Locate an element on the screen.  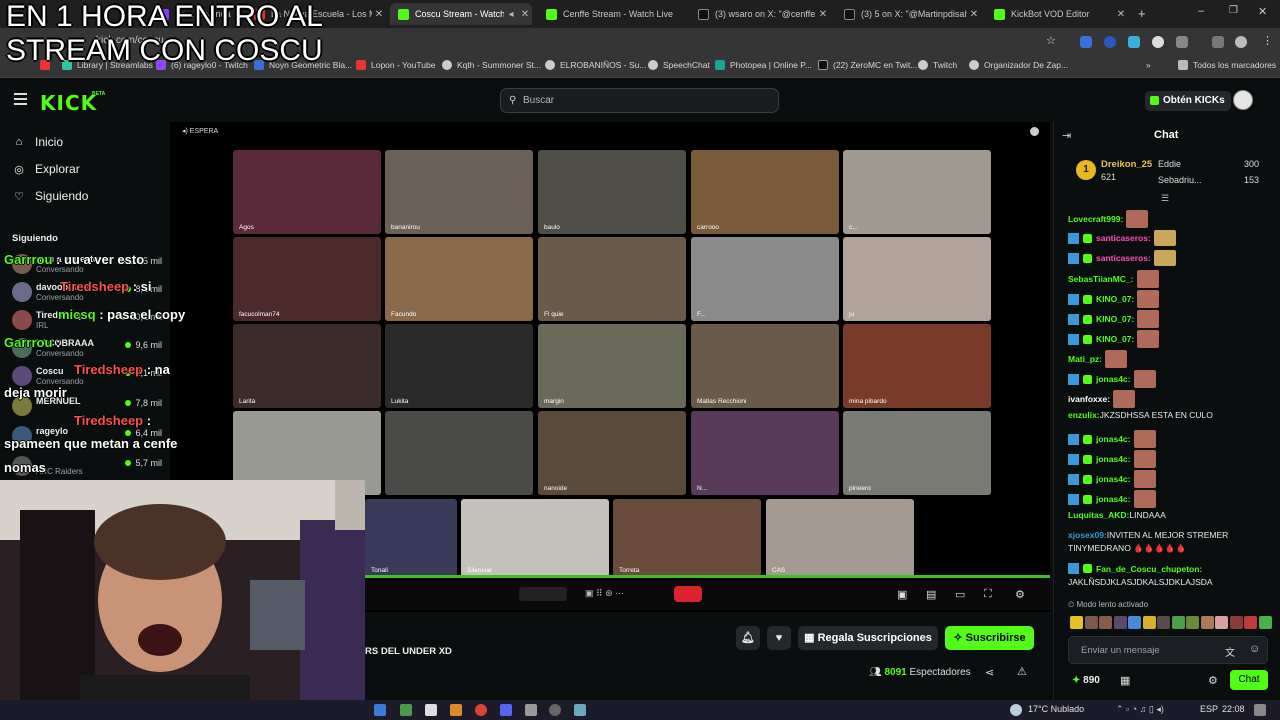
participant-tile: Matias Recchioni is located at coordinates (765, 366).